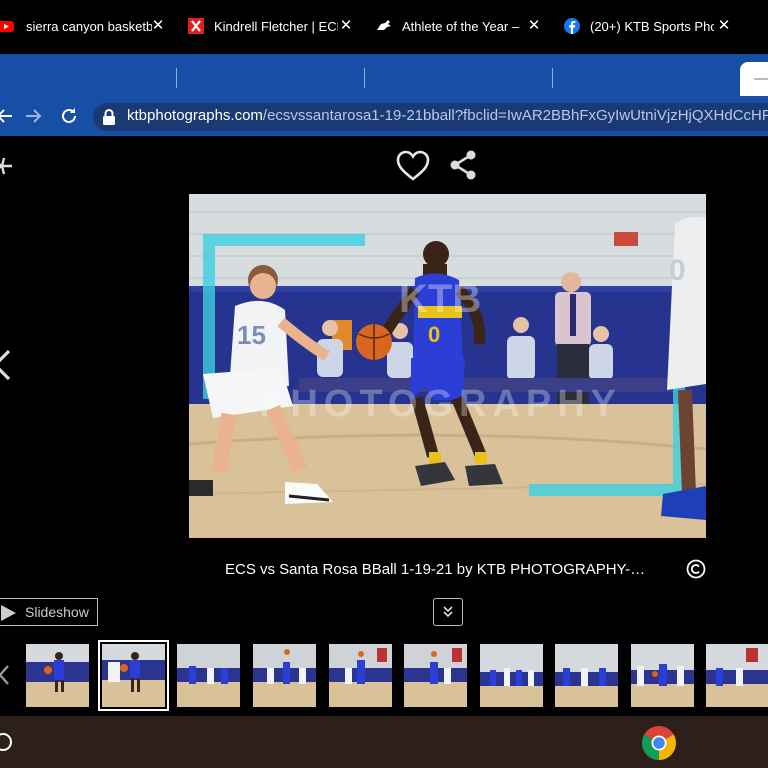 This screenshot has width=768, height=768. What do you see at coordinates (7, 166) in the screenshot?
I see `collapse-arrows-icon` at bounding box center [7, 166].